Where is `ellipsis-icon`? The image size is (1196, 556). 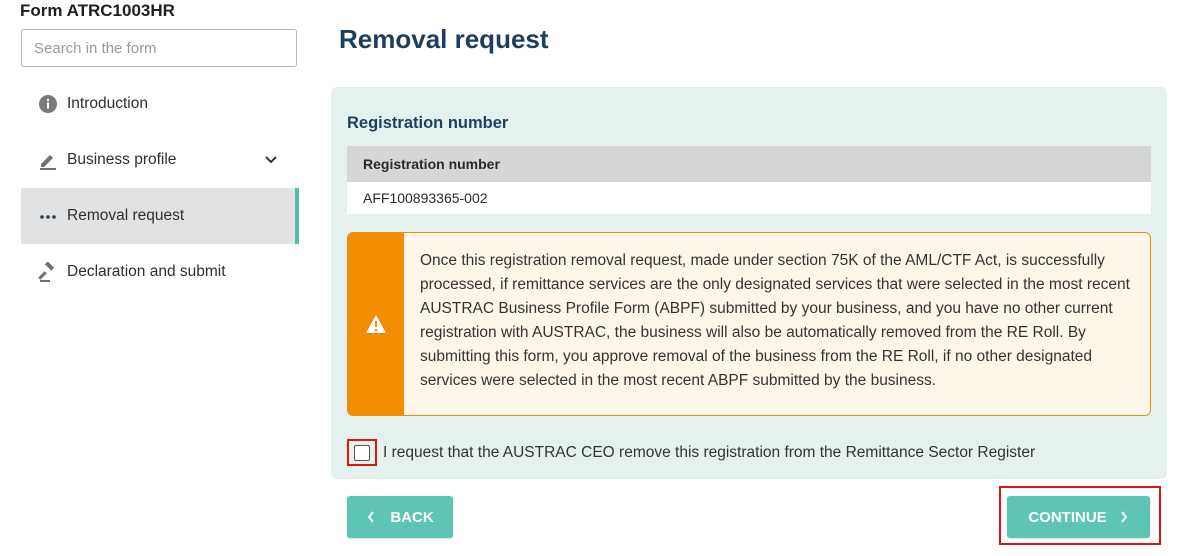
ellipsis-icon is located at coordinates (48, 216).